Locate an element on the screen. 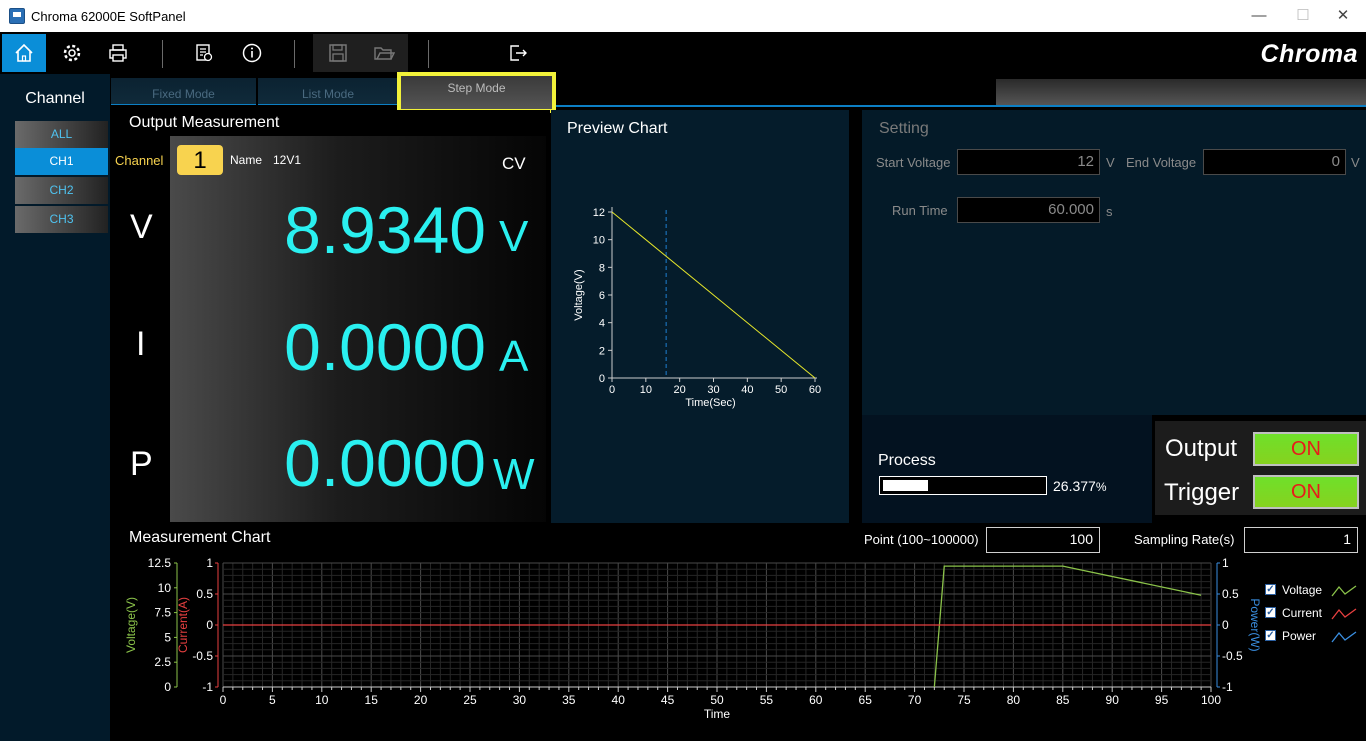  current-tick-label: 1 is located at coordinates (209, 563).